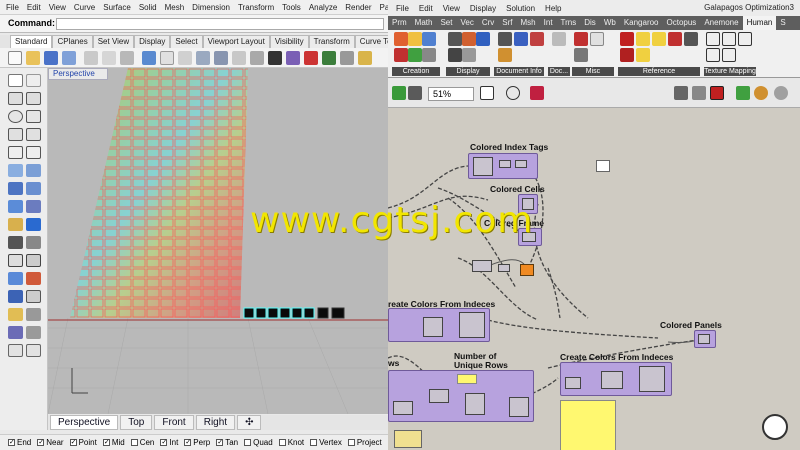  What do you see at coordinates (256, 7) in the screenshot?
I see `menu-transform: Transform` at bounding box center [256, 7].